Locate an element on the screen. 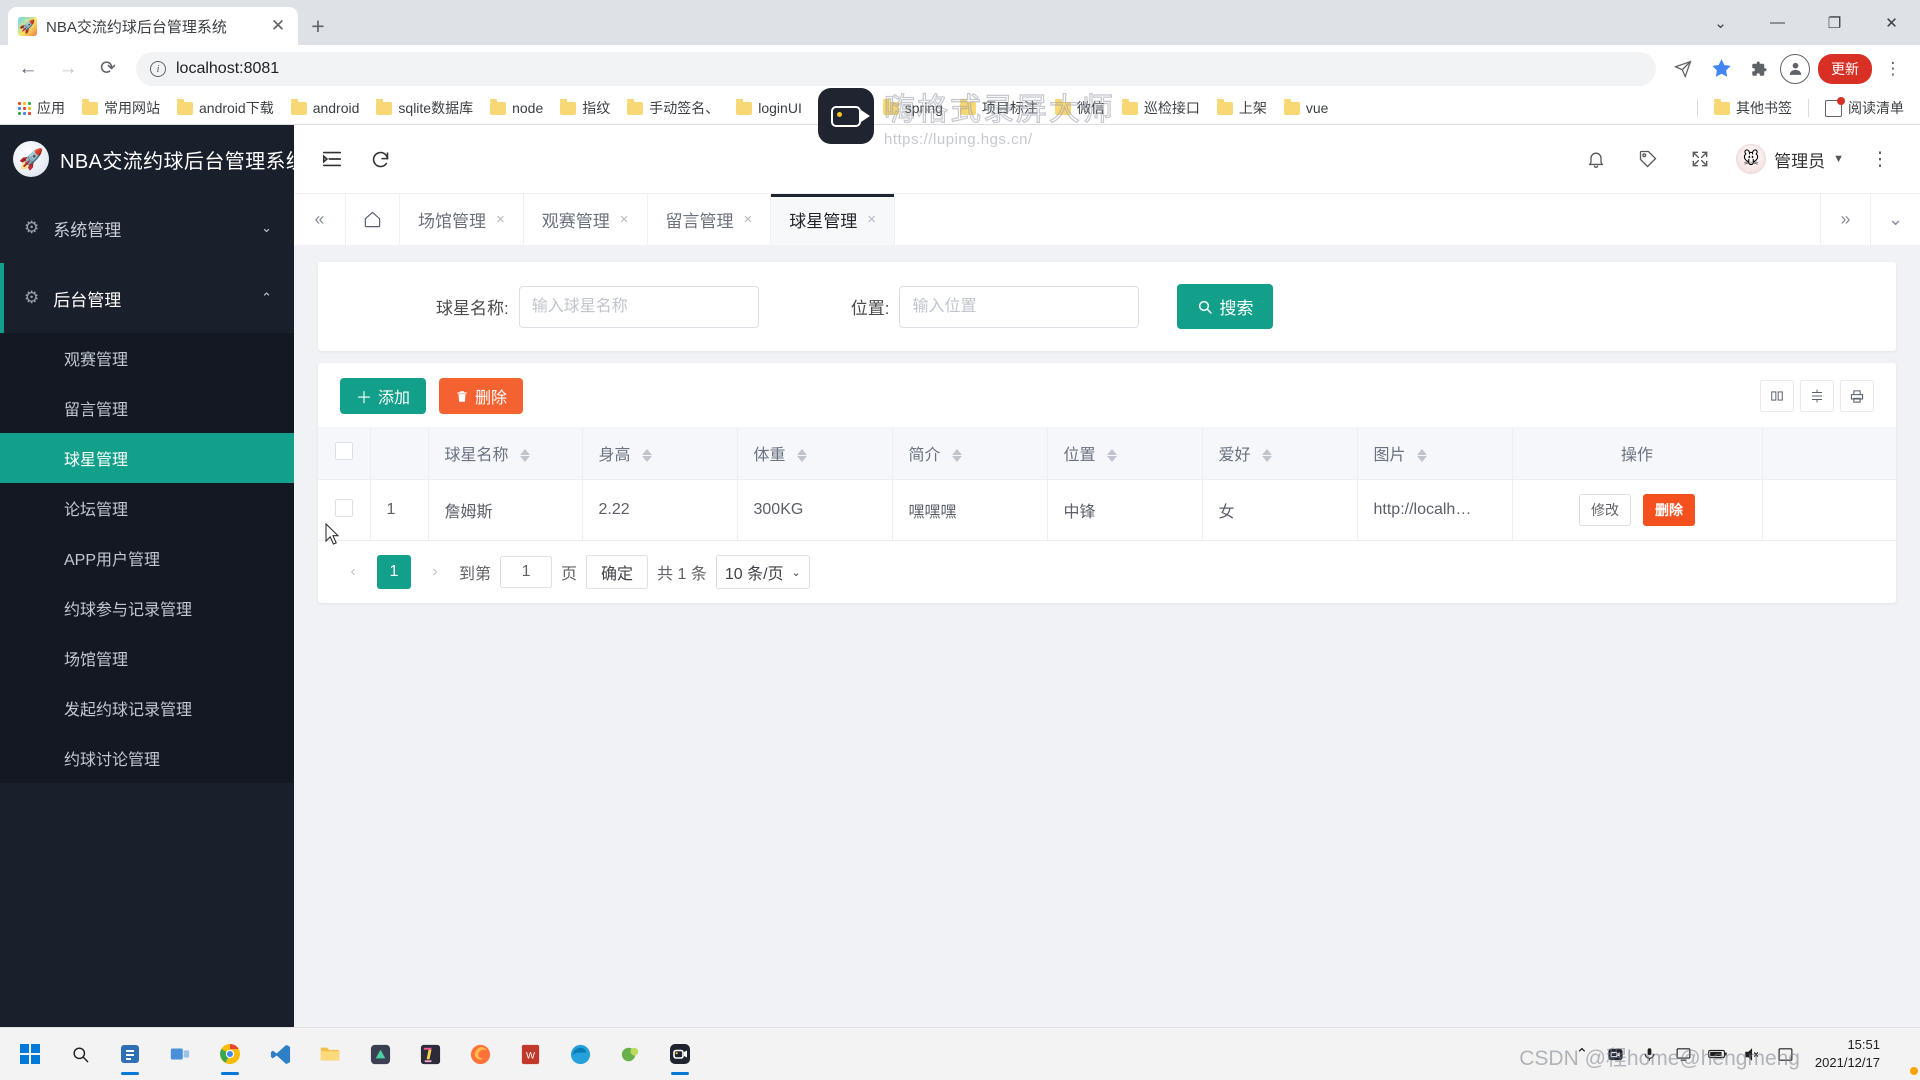  tab-liuyan-guanli: 留言管理 × is located at coordinates (710, 219).